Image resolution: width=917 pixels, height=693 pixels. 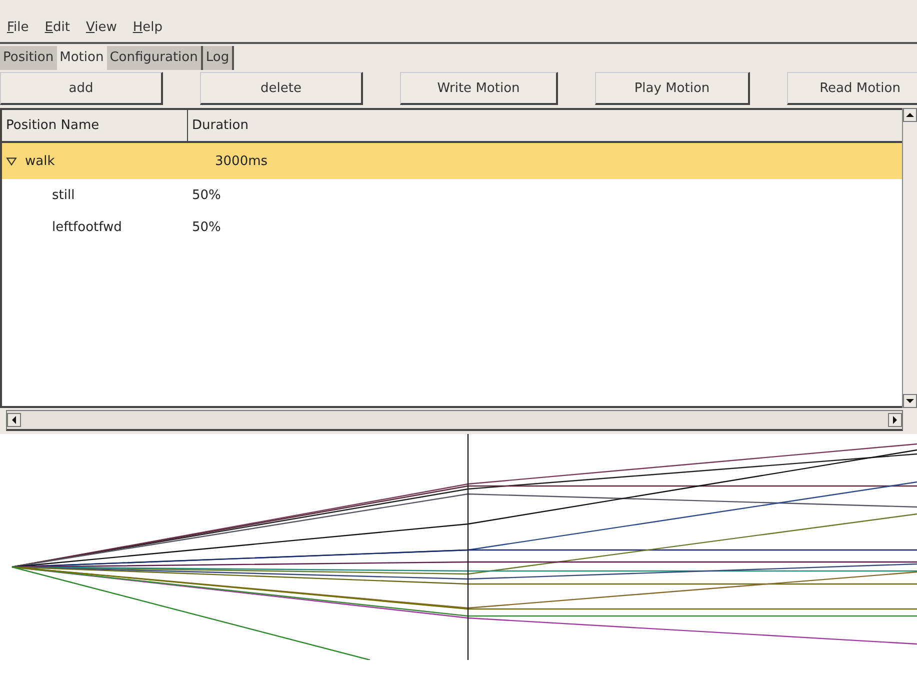 What do you see at coordinates (101, 27) in the screenshot?
I see `menu-item: View` at bounding box center [101, 27].